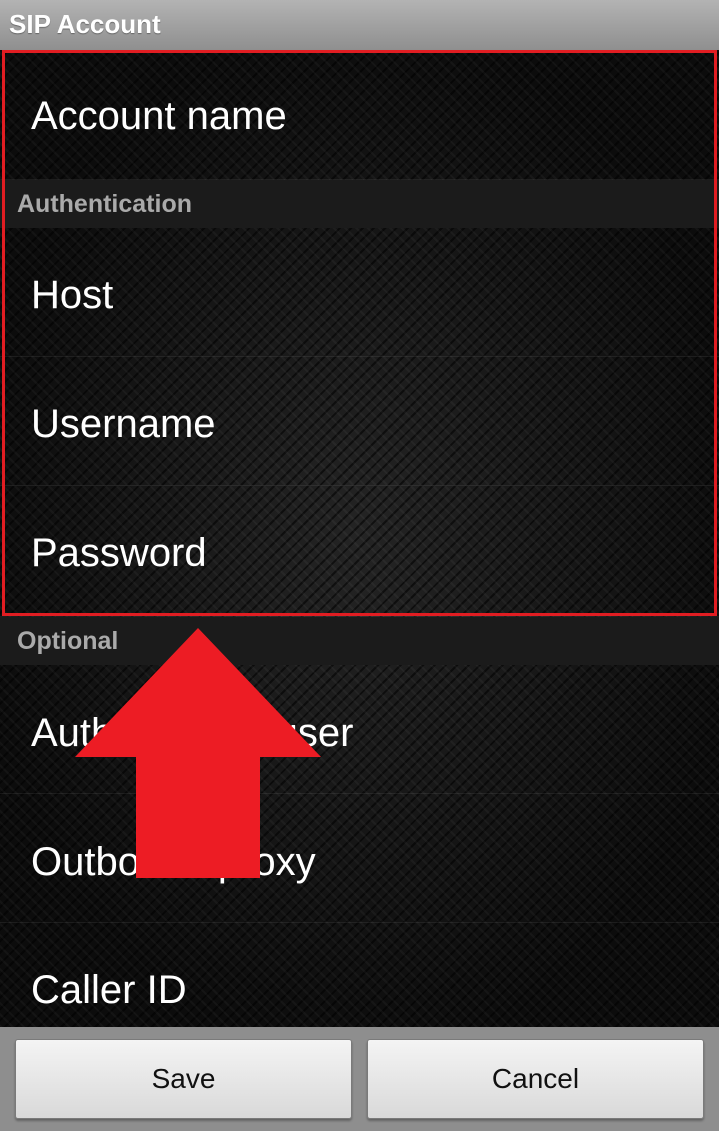 Image resolution: width=719 pixels, height=1131 pixels. Describe the element at coordinates (359, 292) in the screenshot. I see `host-row: Host` at that location.